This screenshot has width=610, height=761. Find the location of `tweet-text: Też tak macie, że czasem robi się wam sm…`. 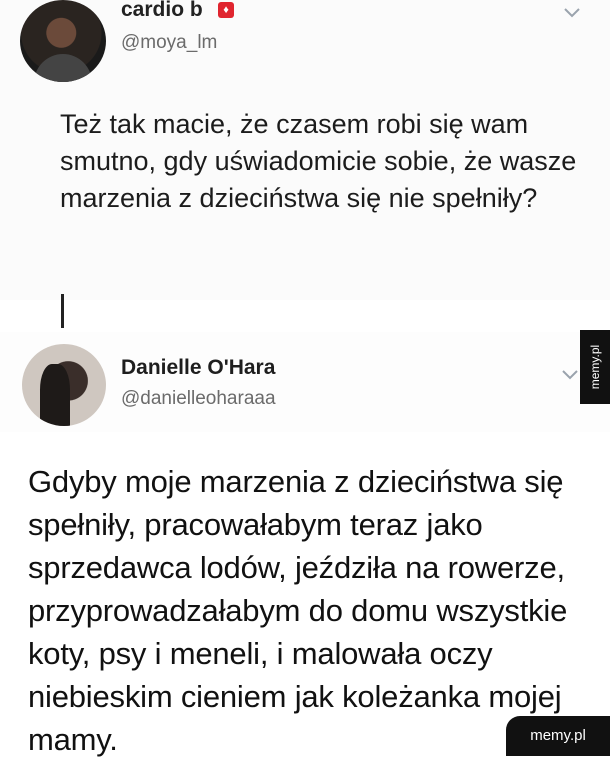

tweet-text: Też tak macie, że czasem robi się wam sm… is located at coordinates (318, 161).